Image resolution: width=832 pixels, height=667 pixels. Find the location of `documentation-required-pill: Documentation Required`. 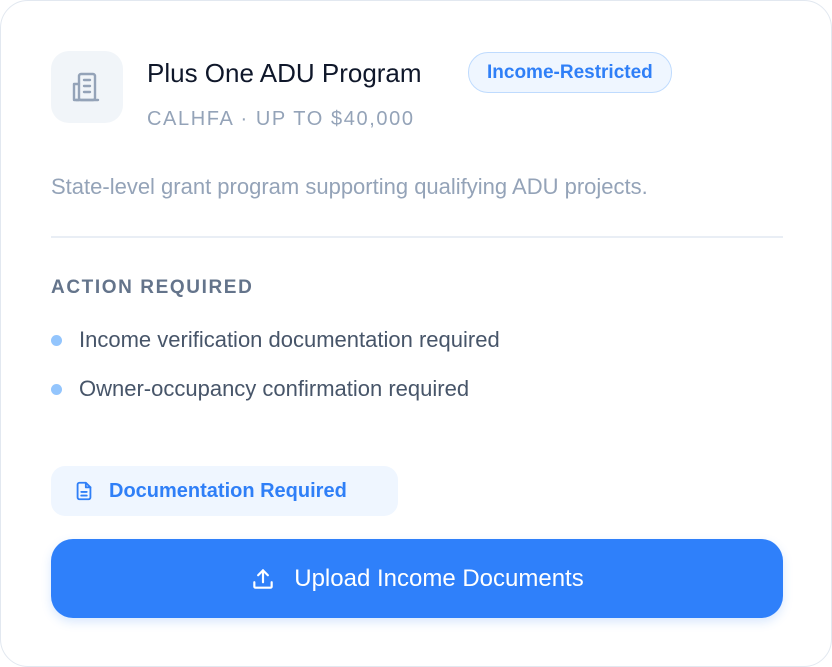

documentation-required-pill: Documentation Required is located at coordinates (224, 491).